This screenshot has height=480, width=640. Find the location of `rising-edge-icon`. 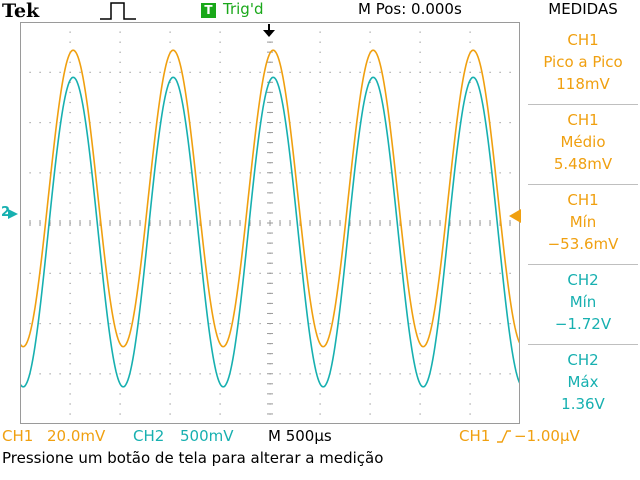

rising-edge-icon is located at coordinates (504, 436).